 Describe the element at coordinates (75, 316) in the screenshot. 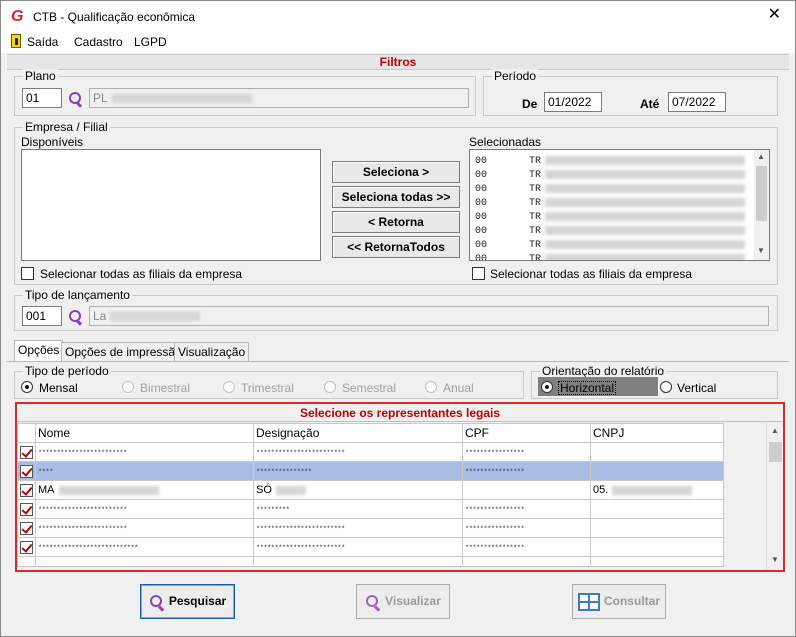

I see `tipo-lancamento-search-icon` at that location.